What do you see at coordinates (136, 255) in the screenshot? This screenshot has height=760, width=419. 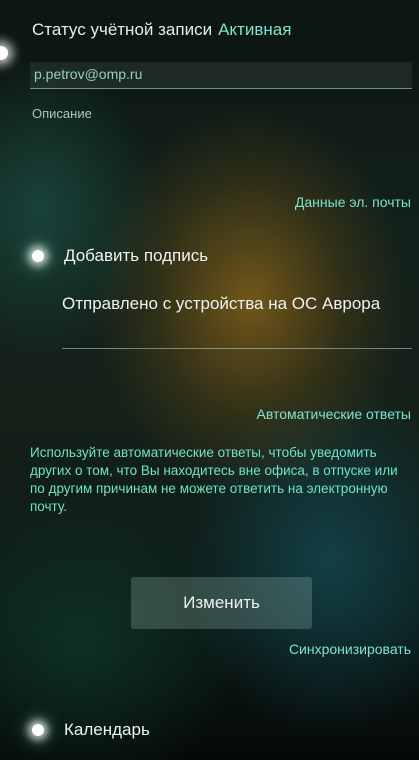 I see `add-signature-label: Добавить подпись` at bounding box center [136, 255].